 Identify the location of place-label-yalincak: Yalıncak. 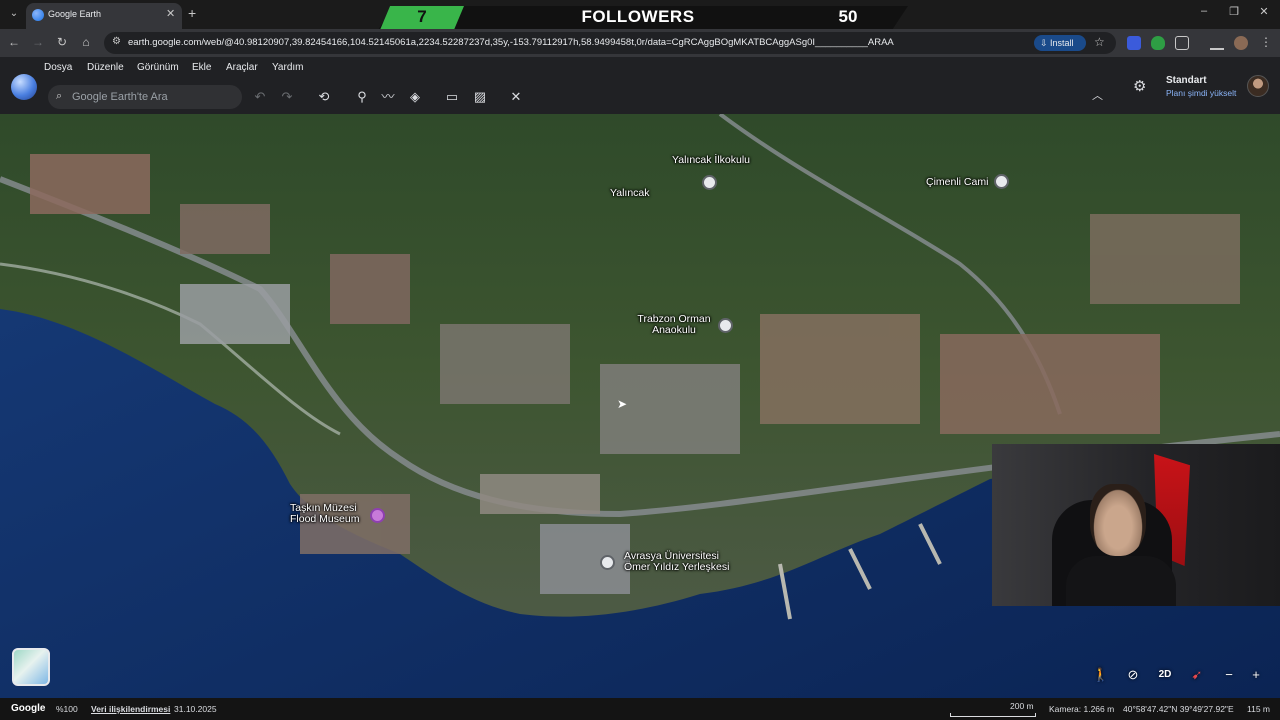
(630, 193).